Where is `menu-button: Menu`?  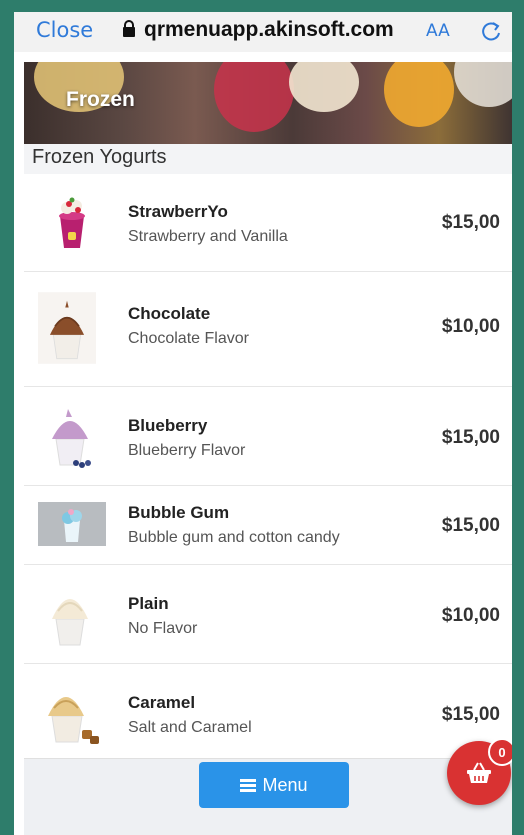
menu-button: Menu is located at coordinates (274, 785).